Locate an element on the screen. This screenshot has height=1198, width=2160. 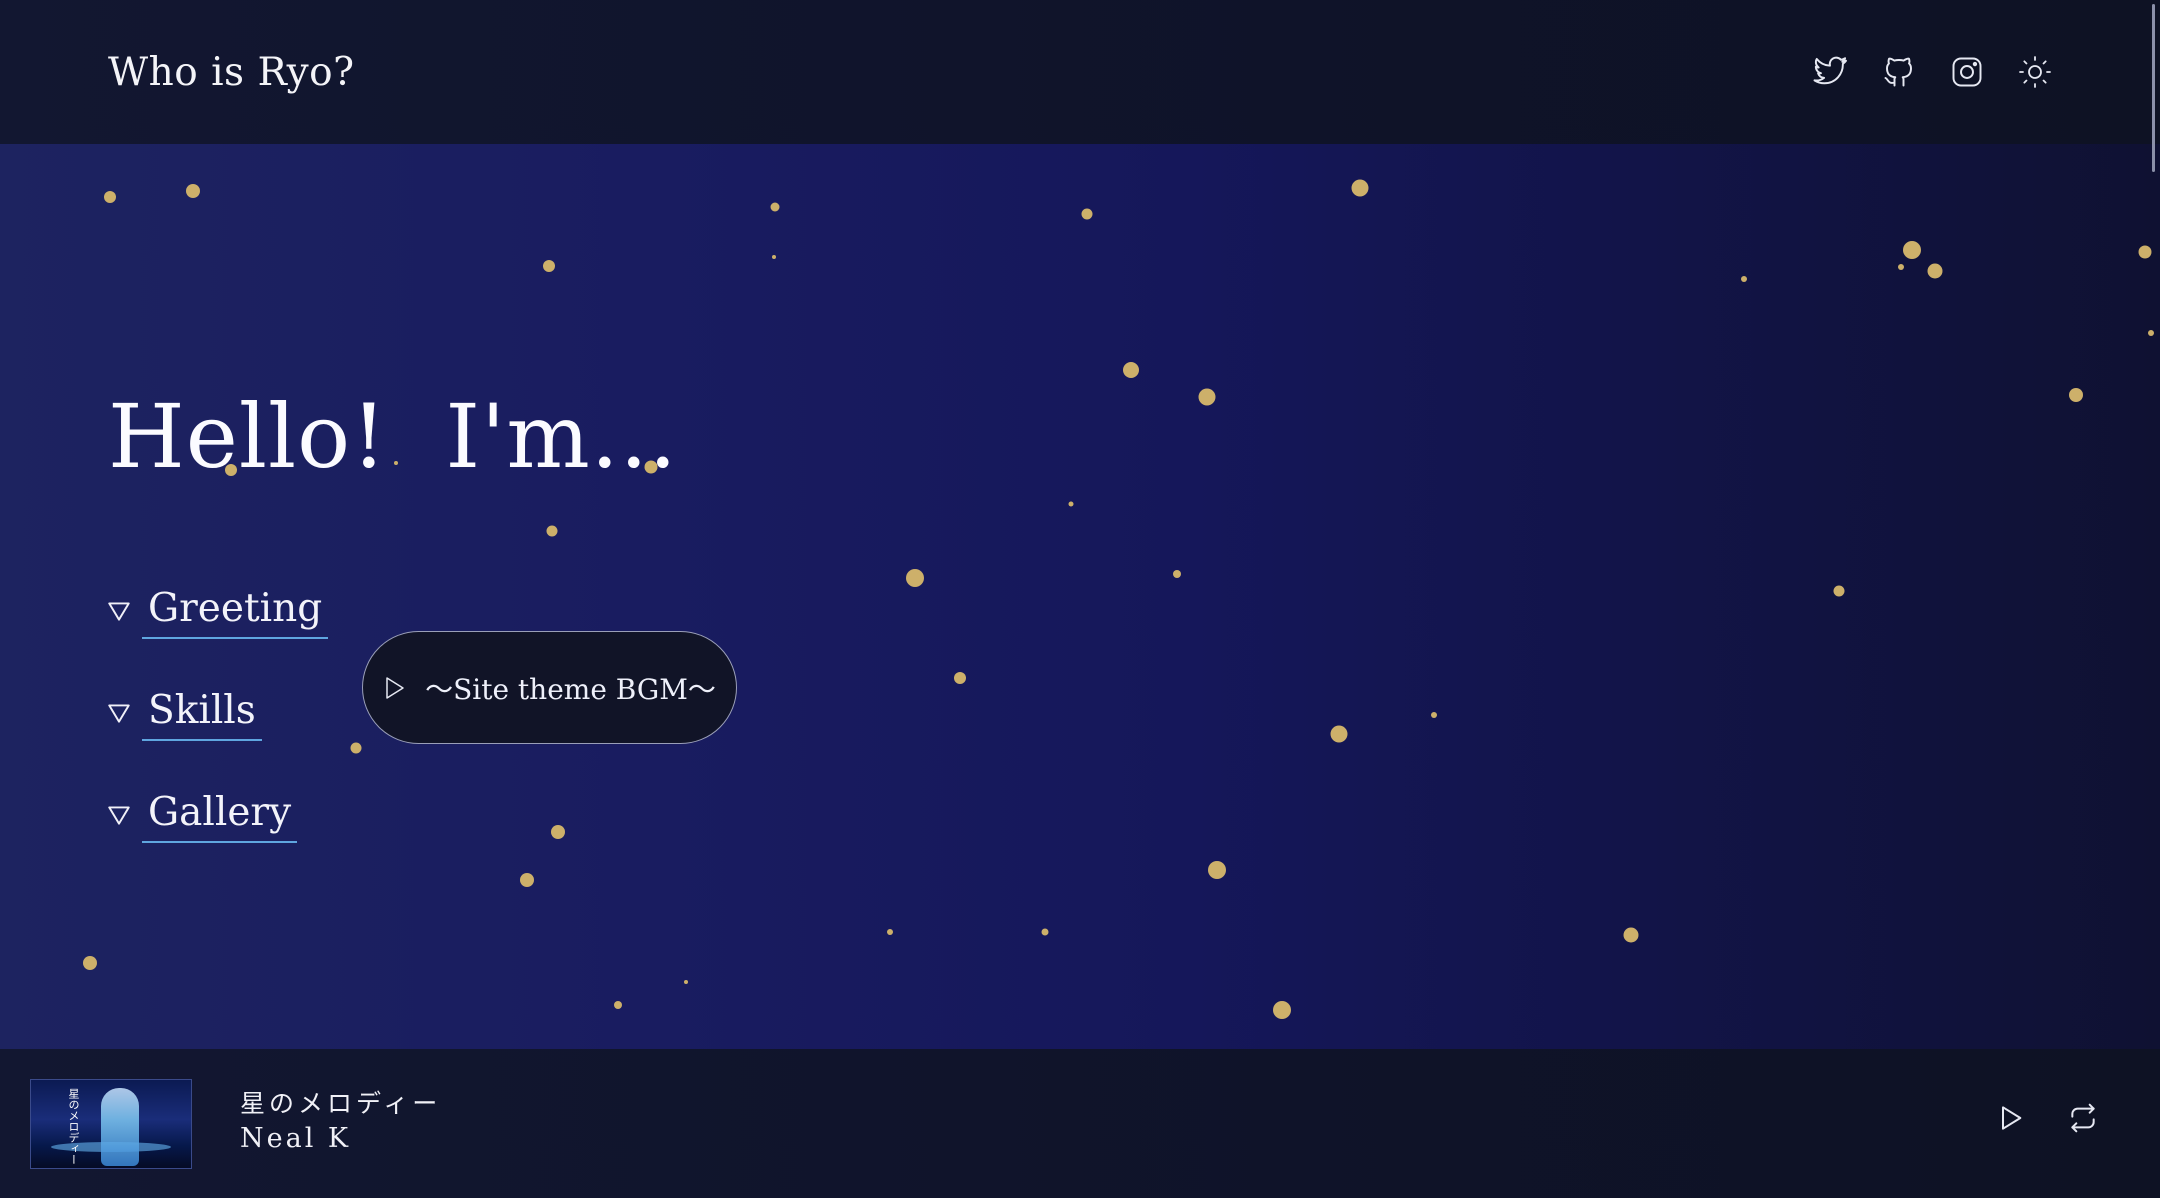
bgm-button-label: 〜Site theme BGM〜 is located at coordinates (570, 689).